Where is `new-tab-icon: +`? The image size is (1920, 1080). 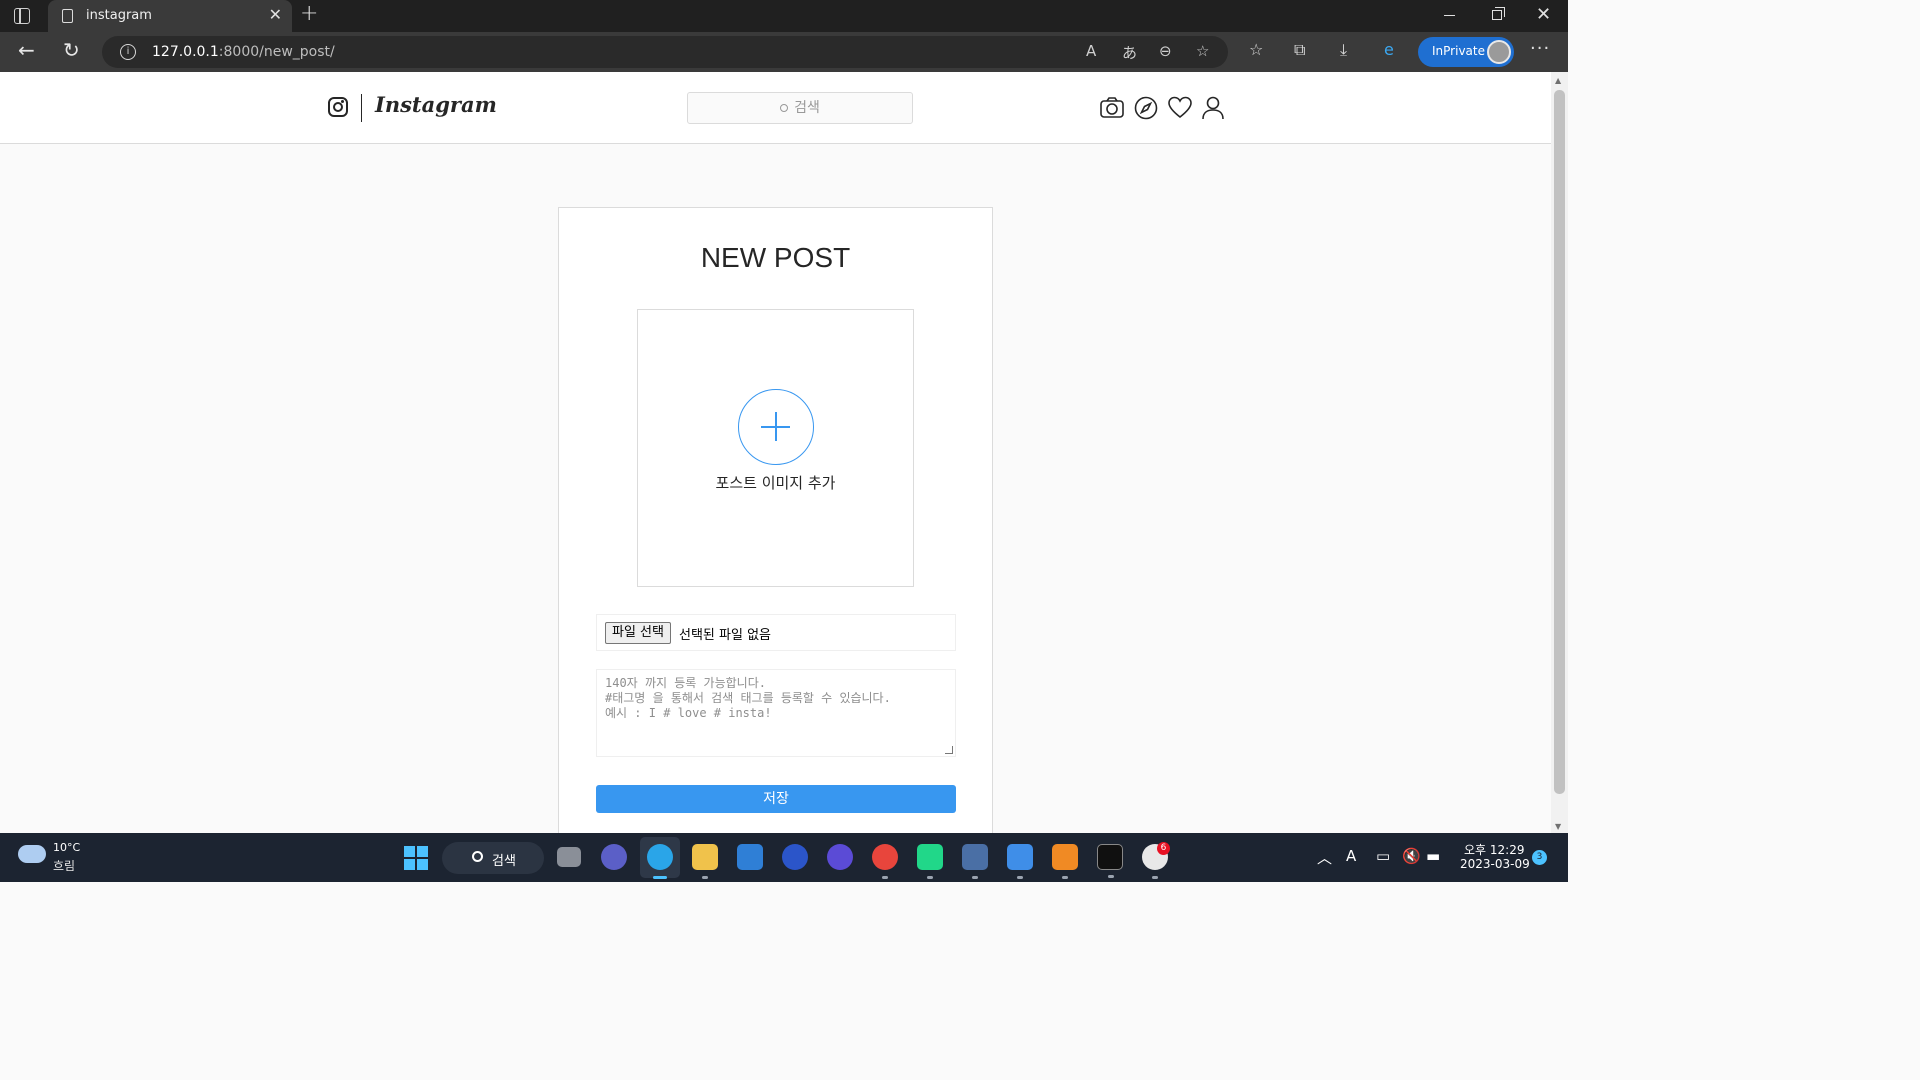 new-tab-icon: + is located at coordinates (309, 13).